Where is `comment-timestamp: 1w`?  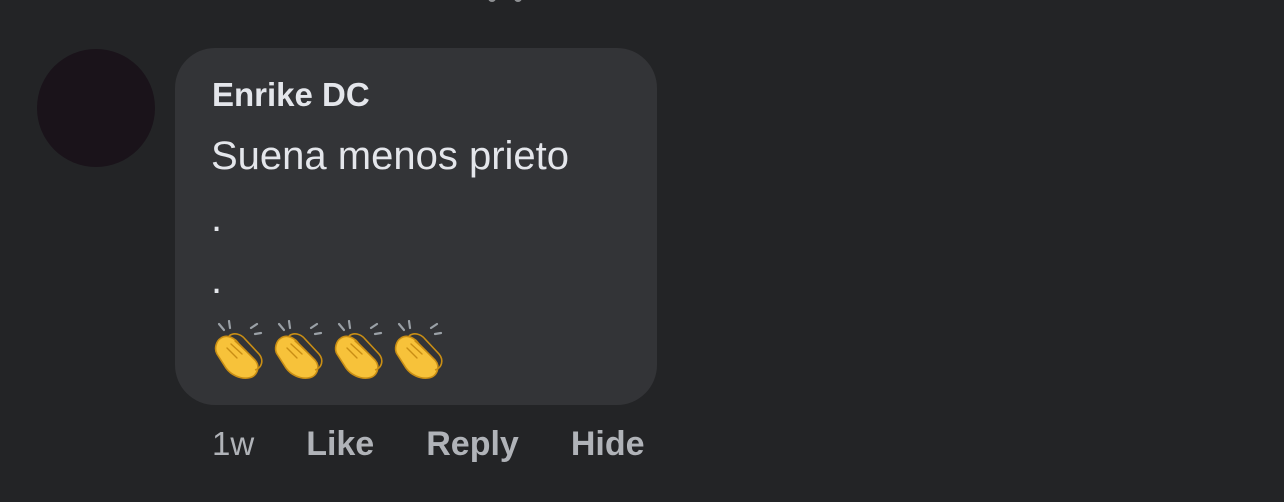
comment-timestamp: 1w is located at coordinates (233, 444).